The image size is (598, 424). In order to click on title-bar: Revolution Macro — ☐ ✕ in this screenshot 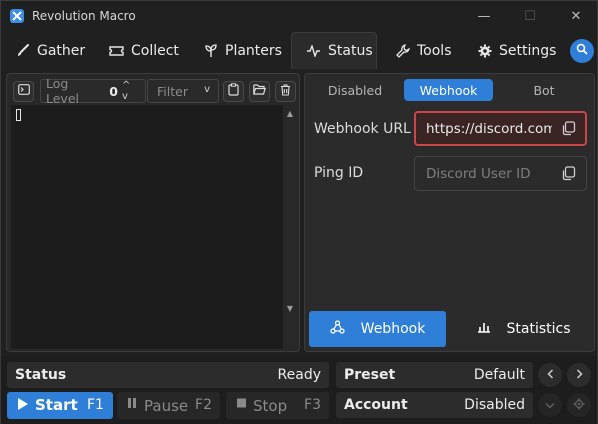, I will do `click(299, 16)`.